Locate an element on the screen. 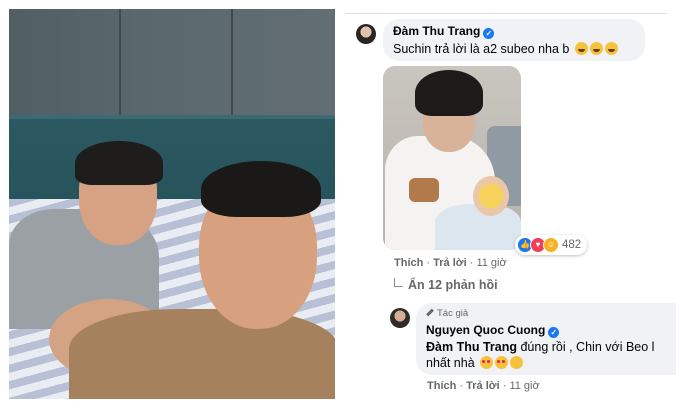 The width and height of the screenshot is (680, 408). pen-icon is located at coordinates (430, 312).